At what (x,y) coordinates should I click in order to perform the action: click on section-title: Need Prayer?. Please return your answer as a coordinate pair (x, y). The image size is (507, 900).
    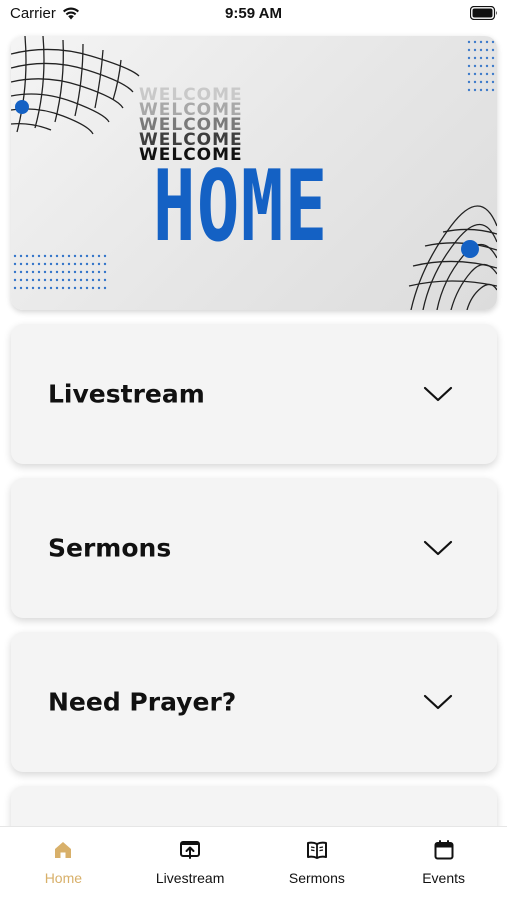
    Looking at the image, I should click on (142, 702).